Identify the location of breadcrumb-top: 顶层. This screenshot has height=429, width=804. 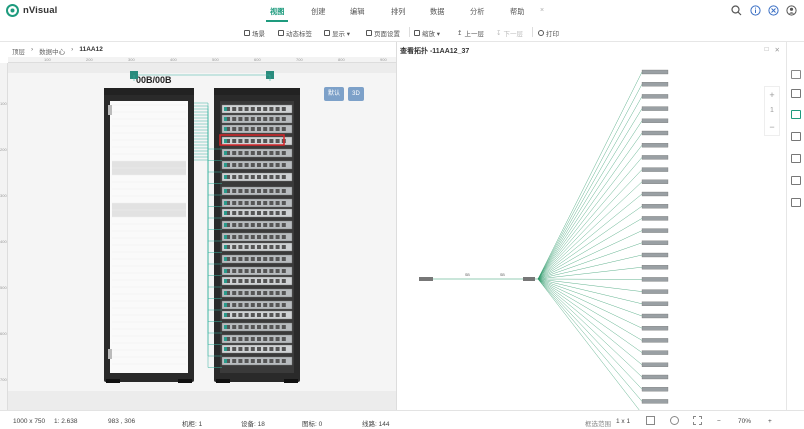
(18, 51).